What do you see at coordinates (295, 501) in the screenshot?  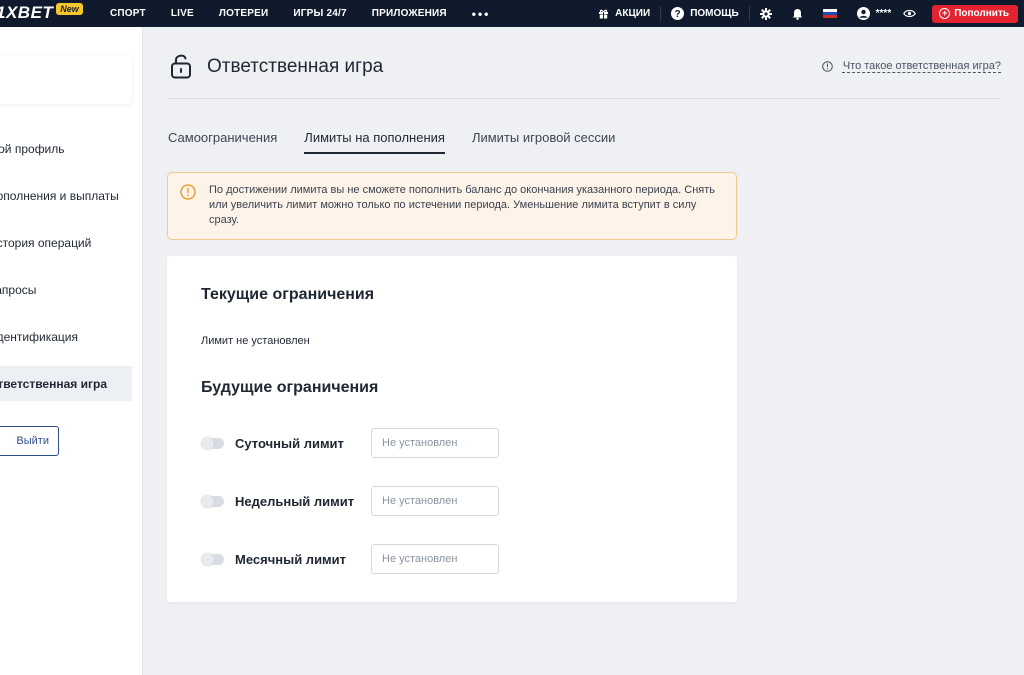 I see `weekly-limit-label: Недельный лимит` at bounding box center [295, 501].